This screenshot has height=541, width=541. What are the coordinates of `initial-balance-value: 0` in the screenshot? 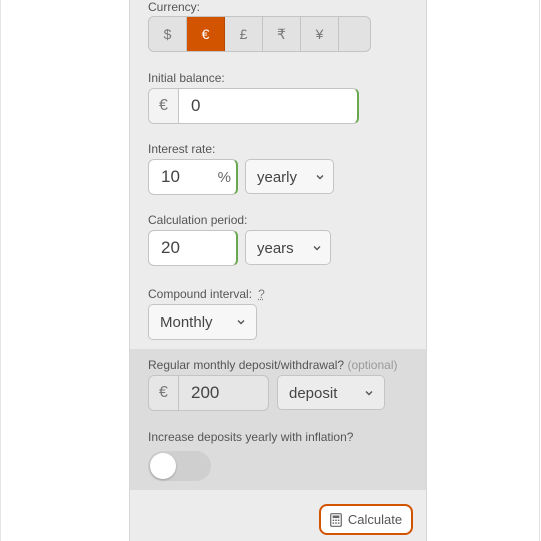 It's located at (196, 105).